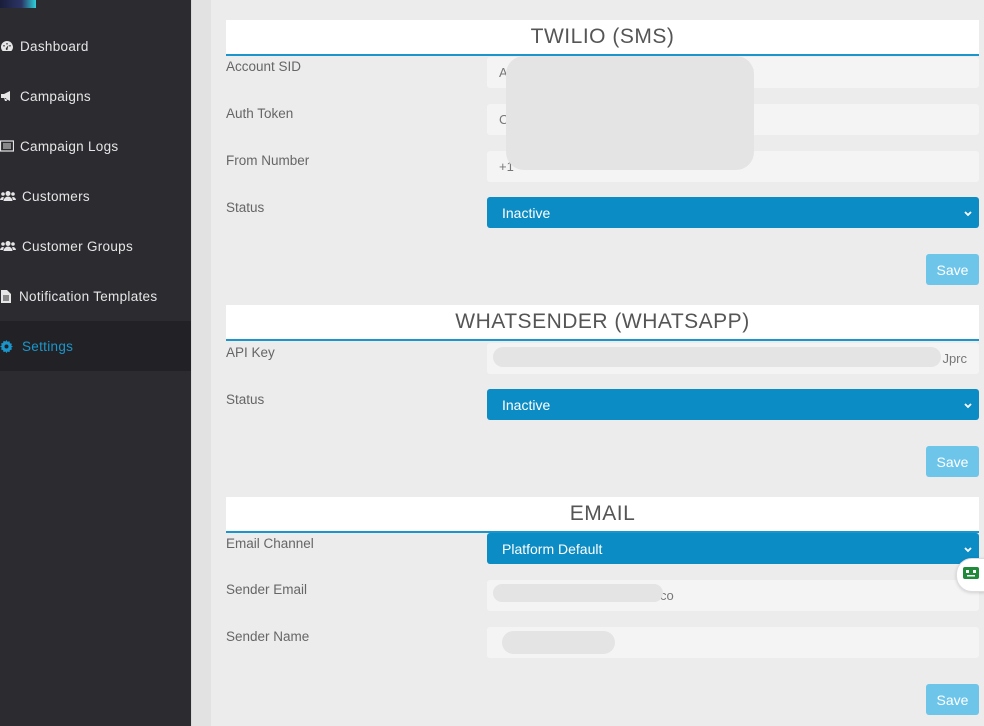 The width and height of the screenshot is (984, 726). What do you see at coordinates (952, 461) in the screenshot?
I see `whatsender-save-button: Save` at bounding box center [952, 461].